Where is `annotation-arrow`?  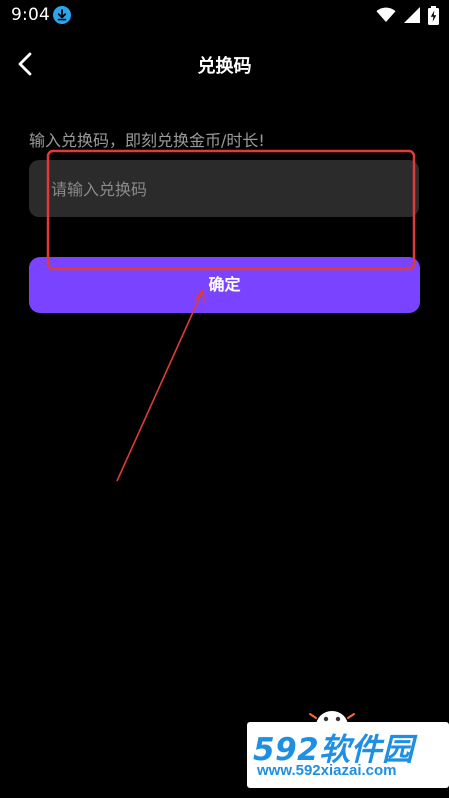 annotation-arrow is located at coordinates (160, 385).